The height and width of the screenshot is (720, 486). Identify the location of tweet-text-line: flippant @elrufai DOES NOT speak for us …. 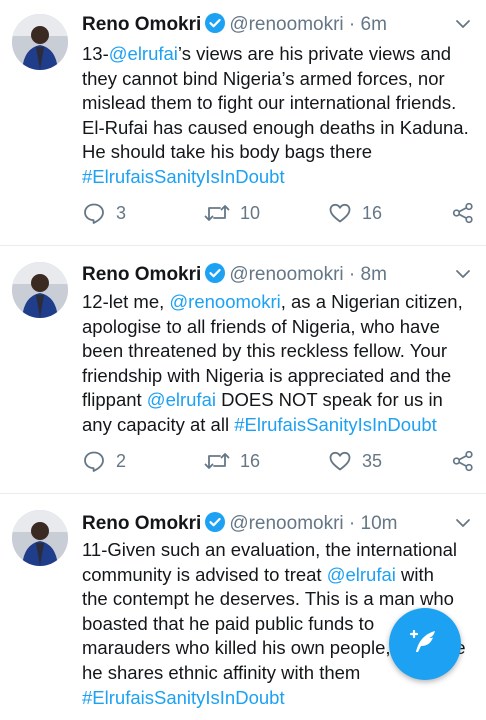
(280, 400).